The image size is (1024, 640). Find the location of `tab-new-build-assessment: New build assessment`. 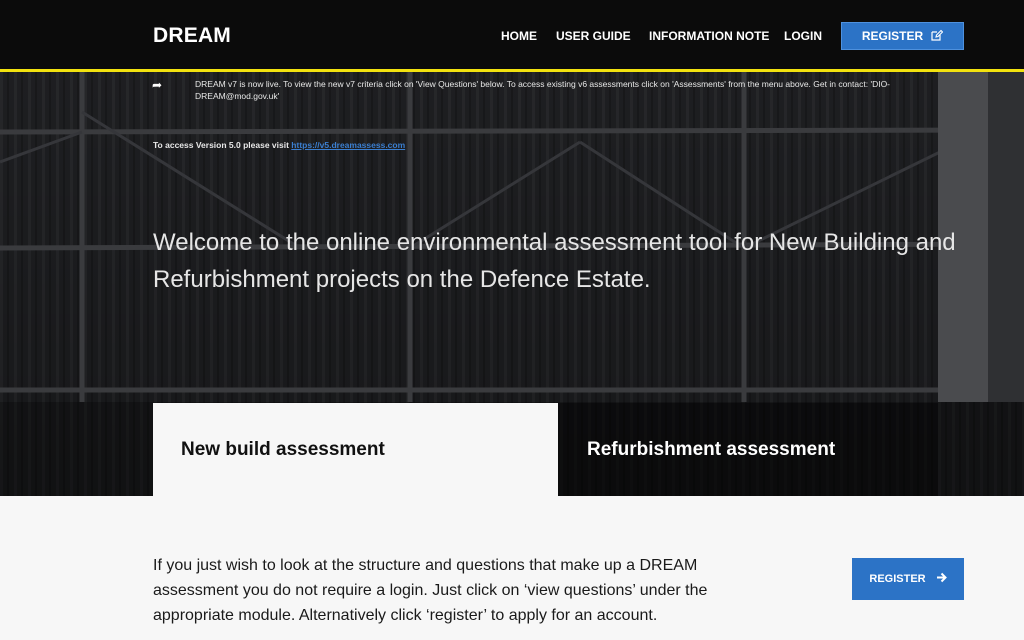

tab-new-build-assessment: New build assessment is located at coordinates (355, 449).